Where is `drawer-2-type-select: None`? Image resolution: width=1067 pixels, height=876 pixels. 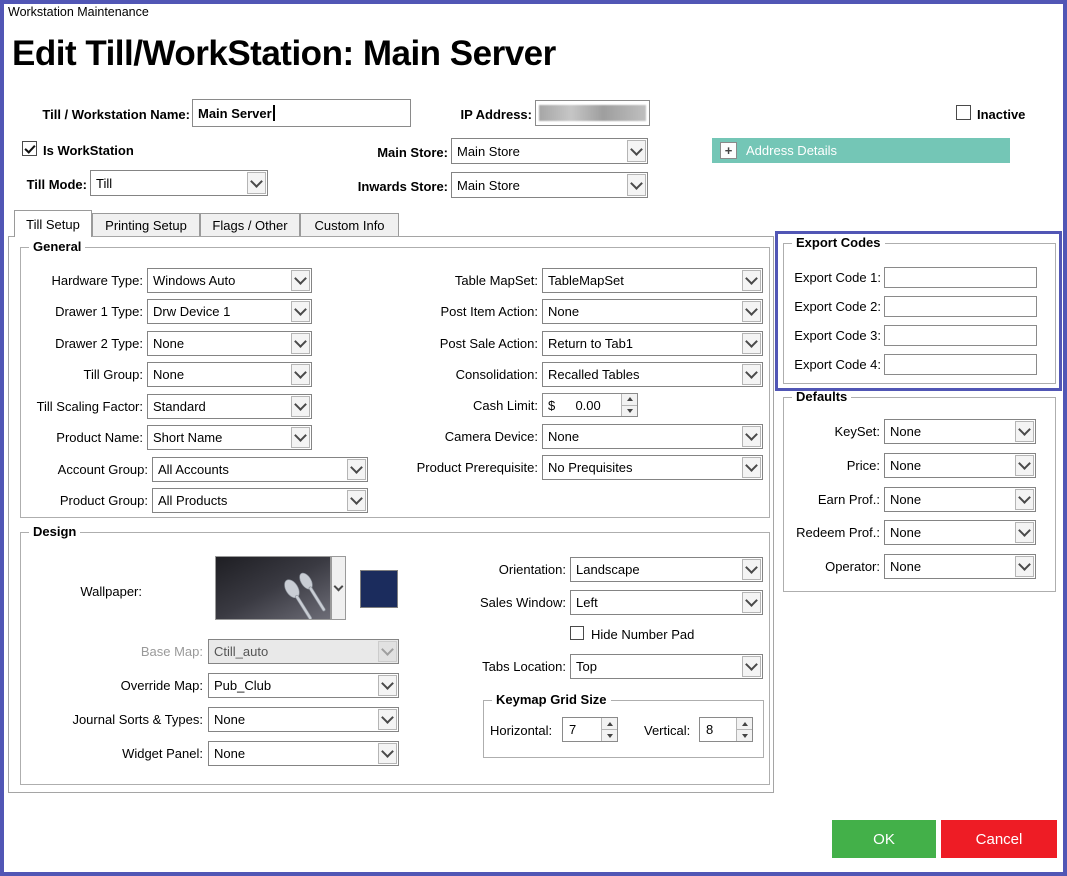
drawer-2-type-select: None is located at coordinates (229, 343).